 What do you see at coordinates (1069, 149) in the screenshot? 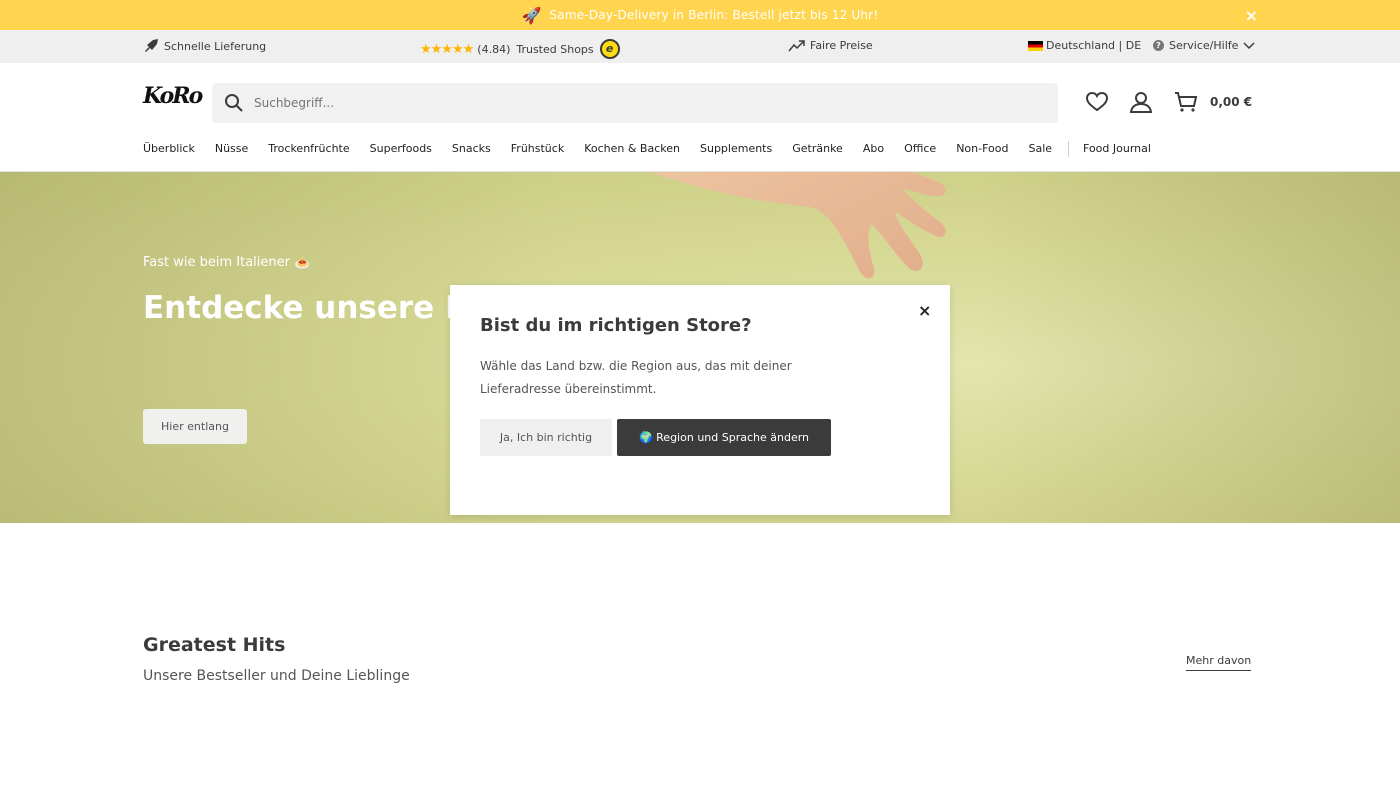
I see `nav-divider` at bounding box center [1069, 149].